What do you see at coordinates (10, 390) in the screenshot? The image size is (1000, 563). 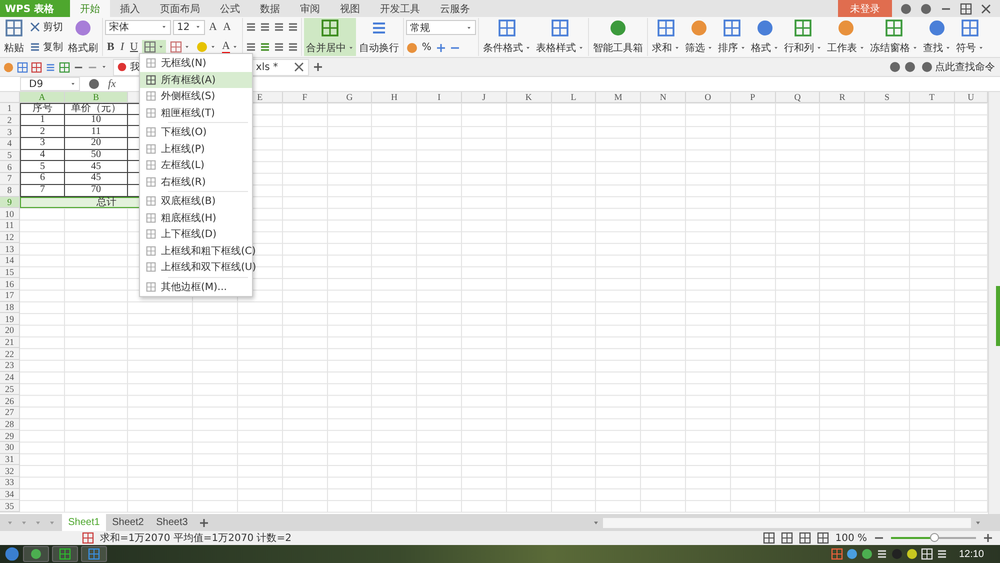 I see `row-header: 25` at bounding box center [10, 390].